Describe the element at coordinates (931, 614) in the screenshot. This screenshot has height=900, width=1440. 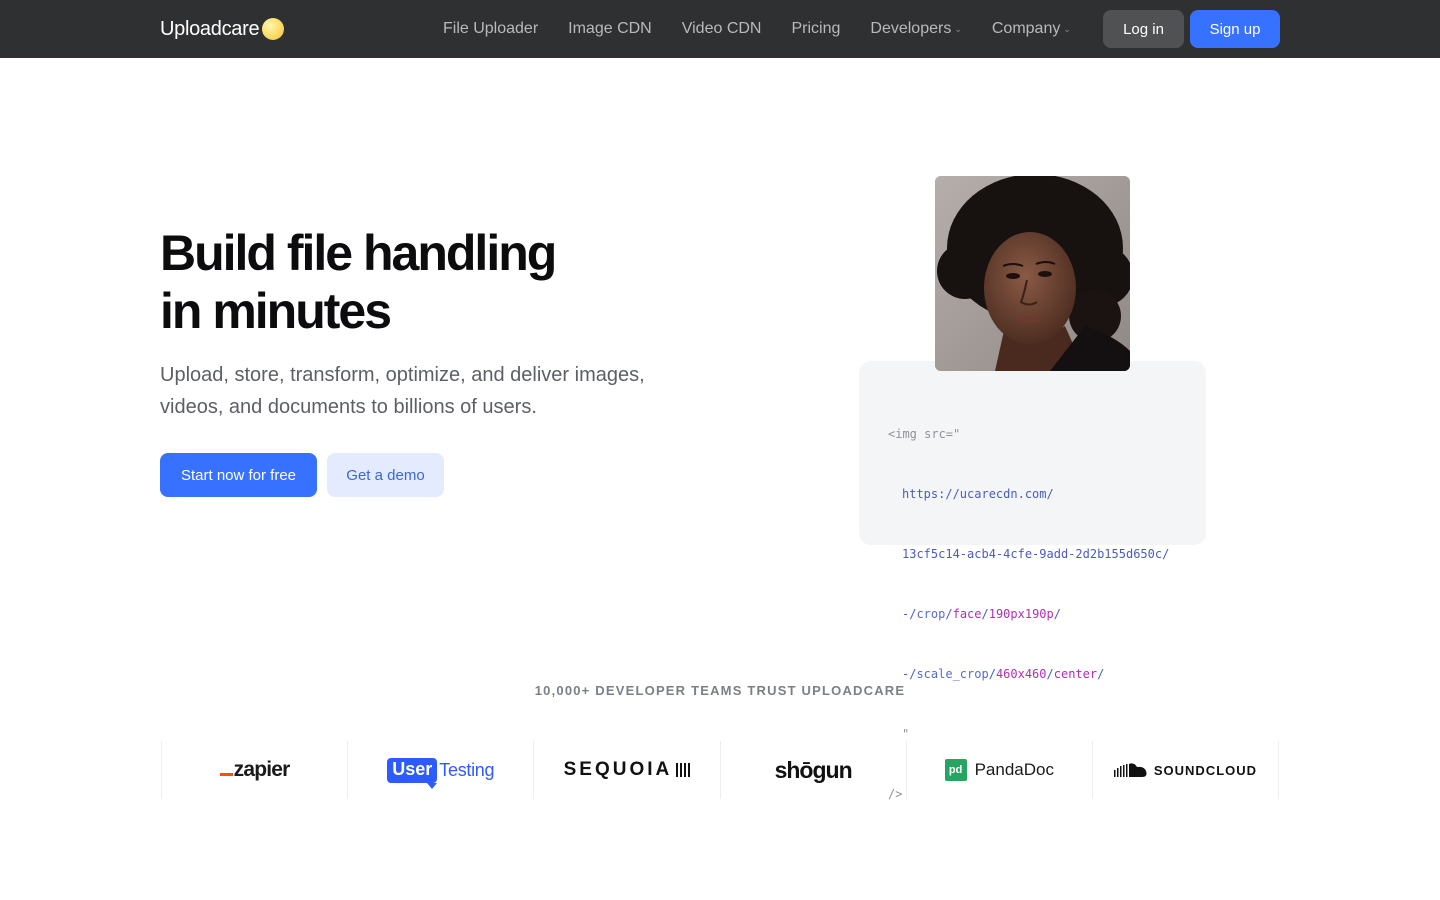
I see `code-operation: crop` at that location.